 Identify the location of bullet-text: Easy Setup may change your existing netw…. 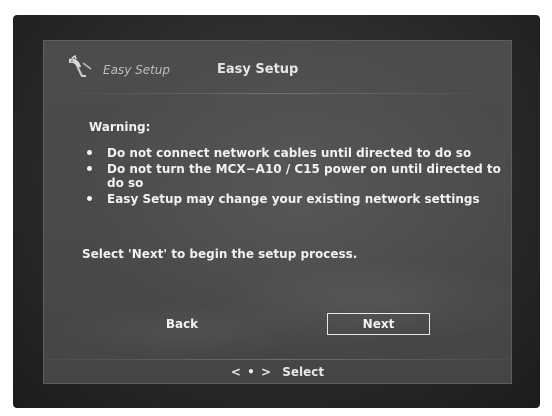
(293, 199).